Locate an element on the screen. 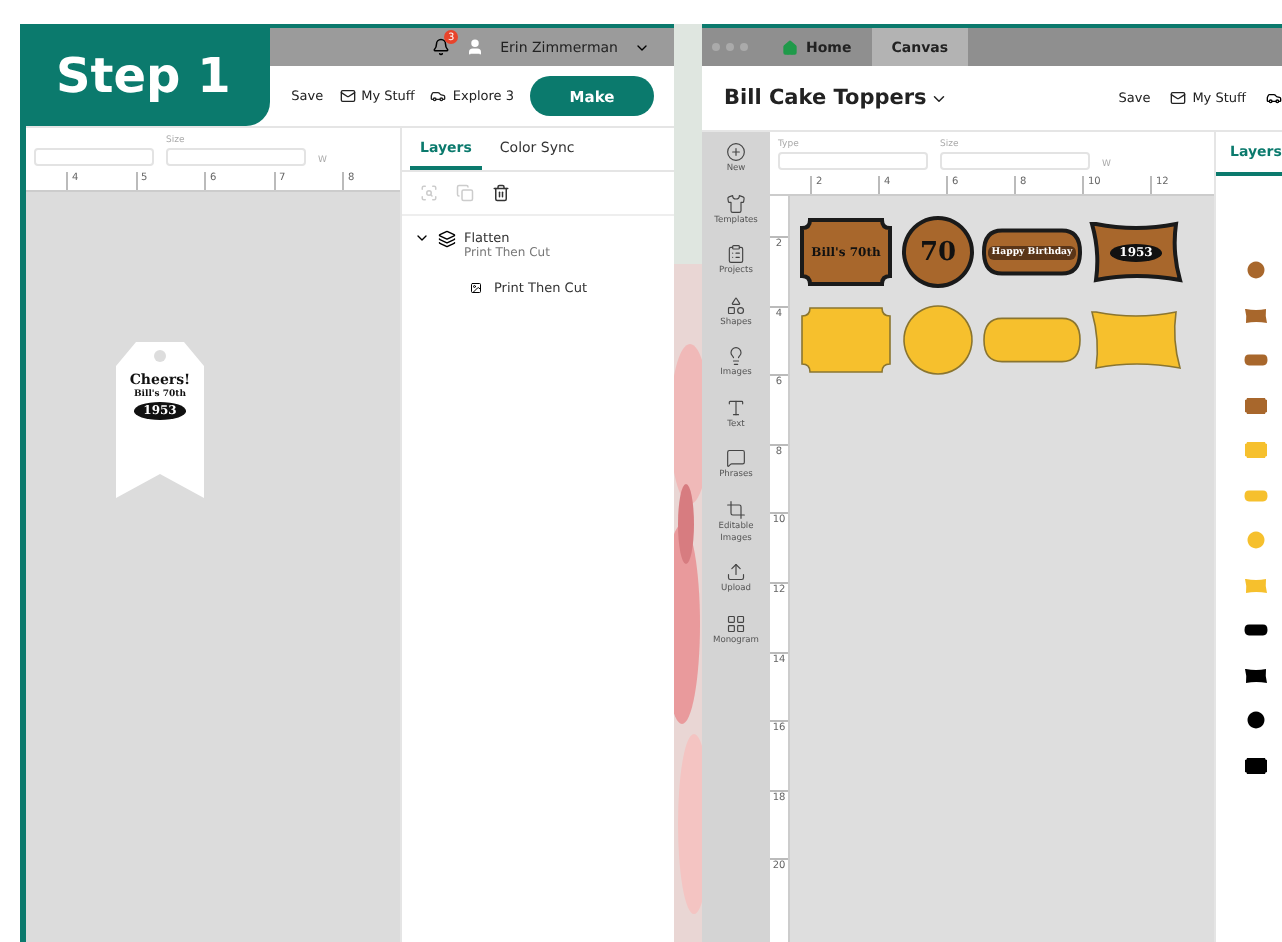 The height and width of the screenshot is (942, 1282). home-icon is located at coordinates (790, 47).